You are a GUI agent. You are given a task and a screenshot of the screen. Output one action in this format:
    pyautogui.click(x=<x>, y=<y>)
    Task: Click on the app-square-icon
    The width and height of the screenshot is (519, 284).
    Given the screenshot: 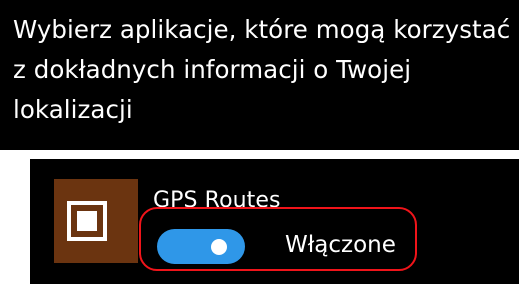 What is the action you would take?
    pyautogui.click(x=87, y=221)
    